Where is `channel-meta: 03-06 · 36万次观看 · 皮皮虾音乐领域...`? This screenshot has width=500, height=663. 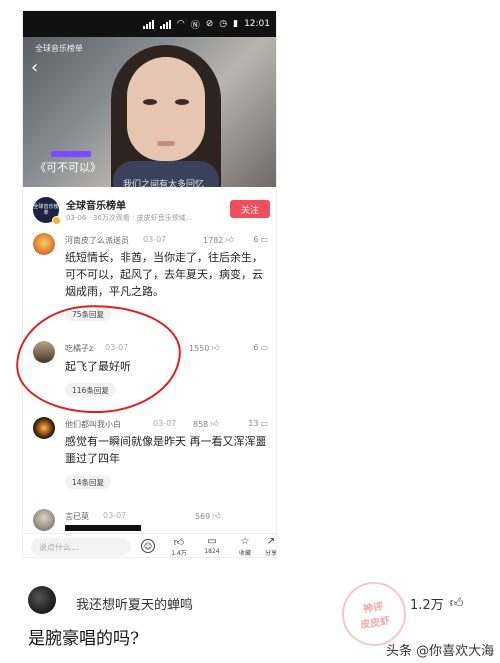 channel-meta: 03-06 · 36万次观看 · 皮皮虾音乐领域... is located at coordinates (129, 218).